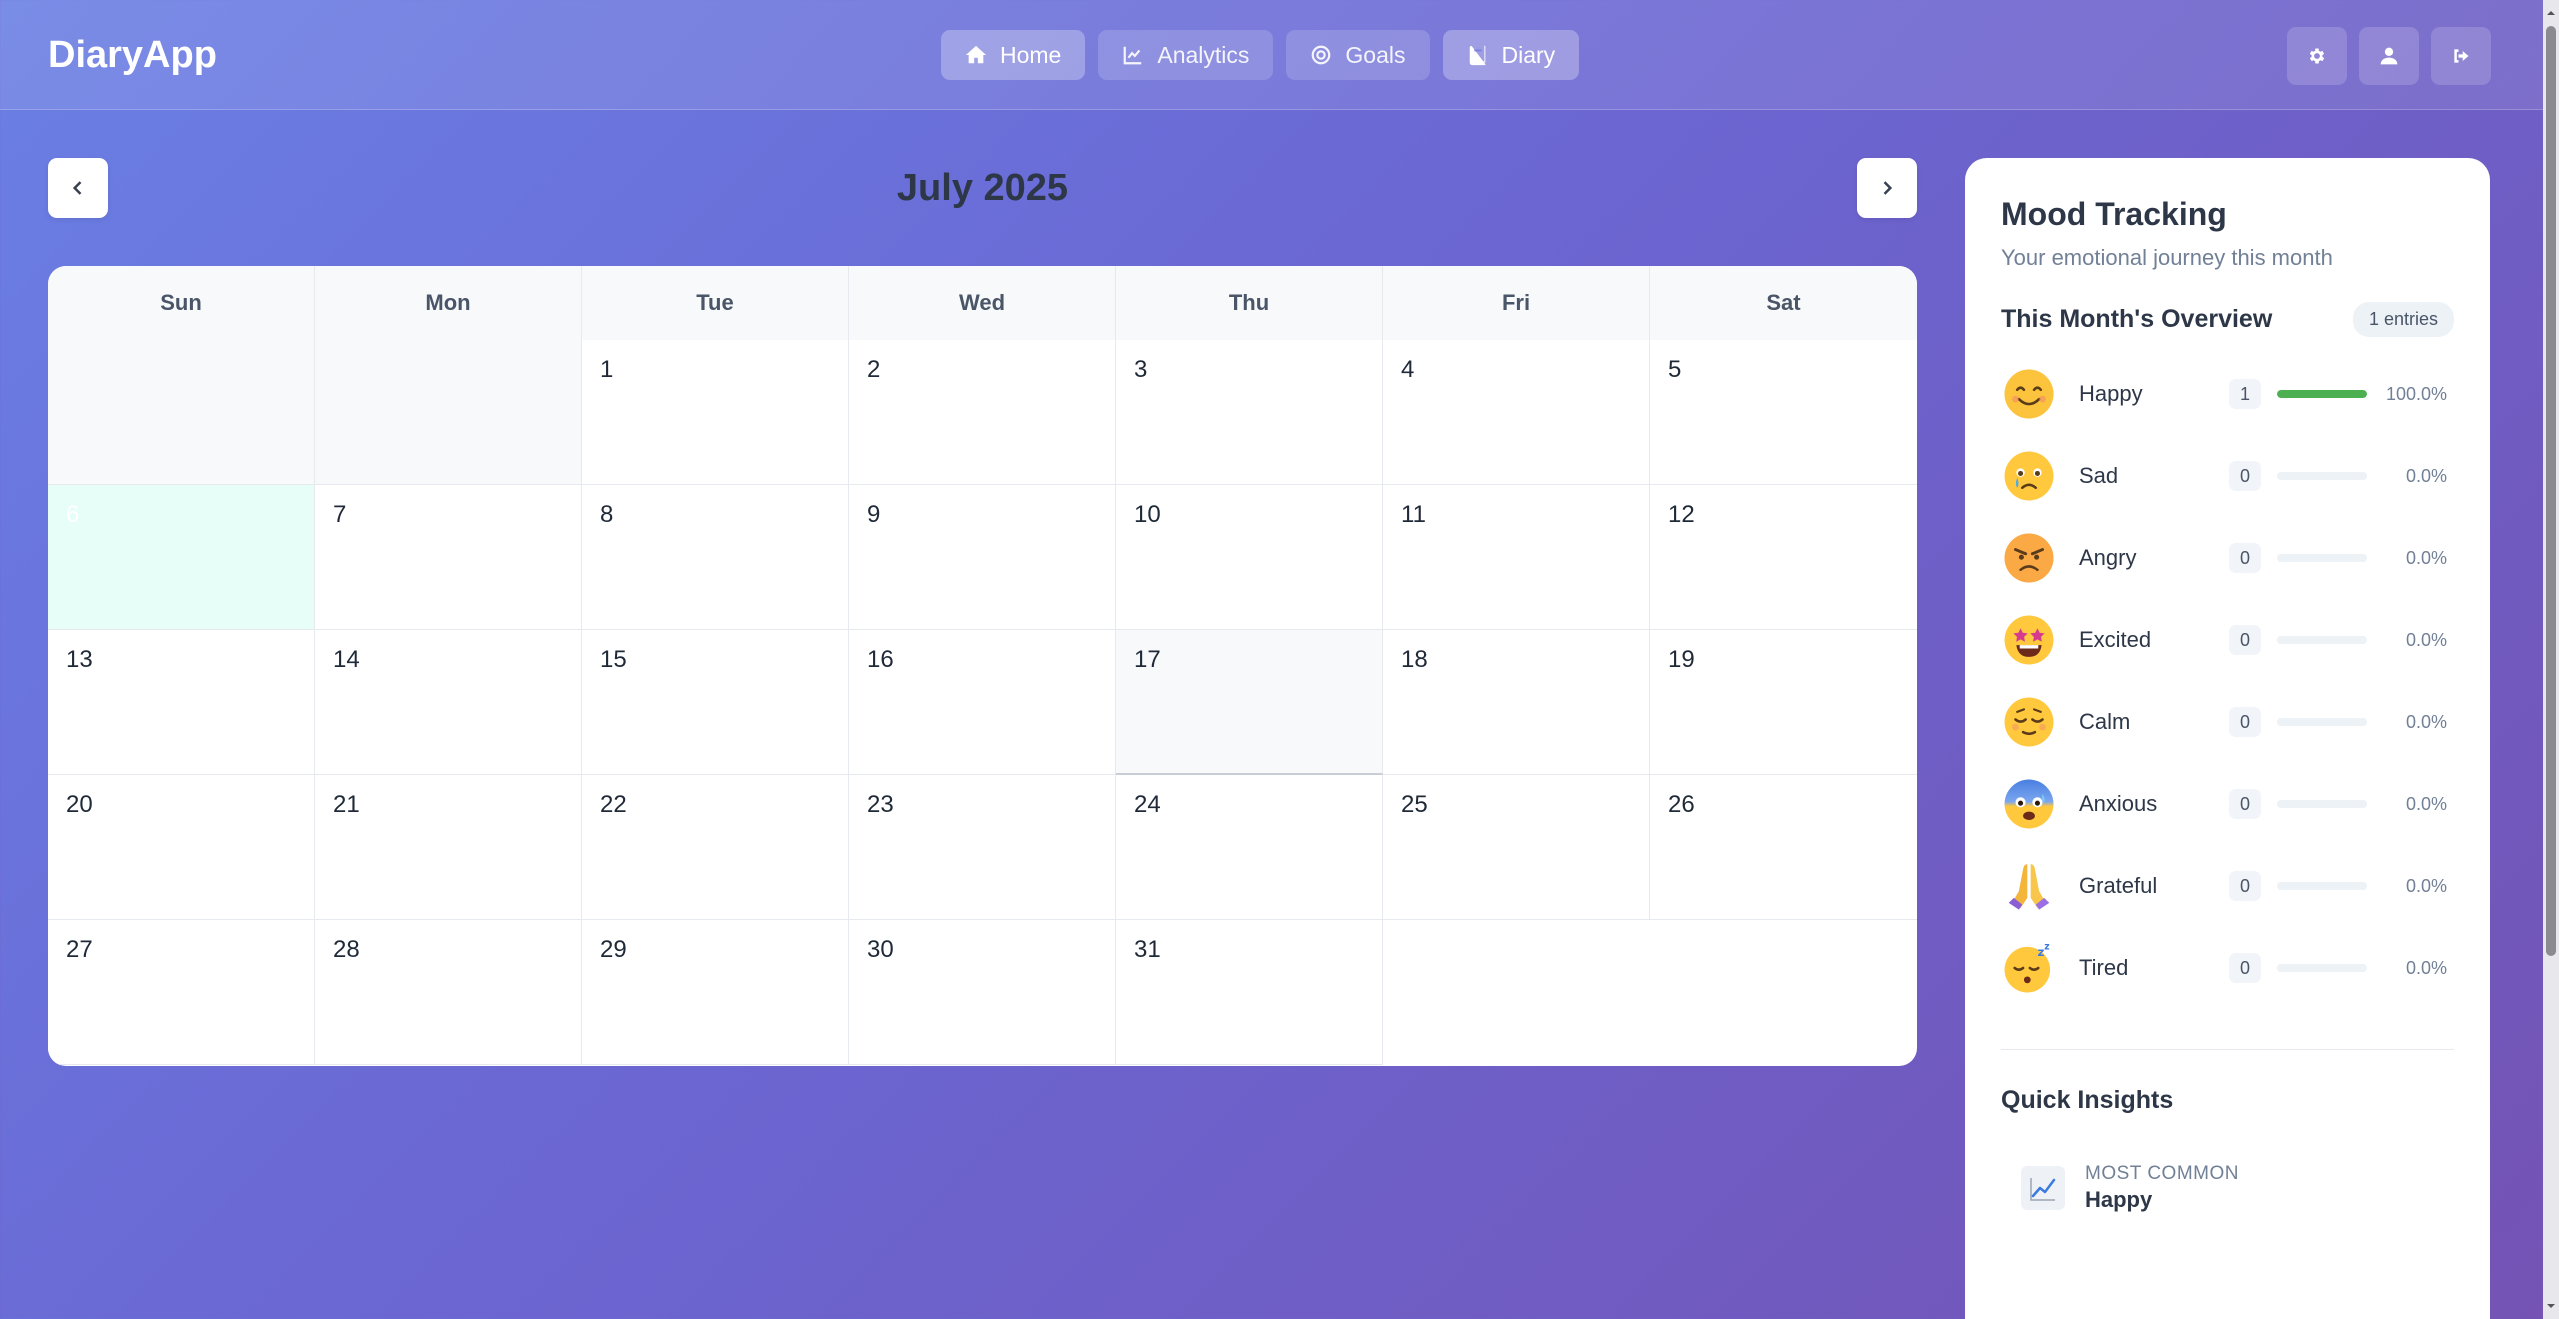 The width and height of the screenshot is (2559, 1319). What do you see at coordinates (1203, 54) in the screenshot?
I see `nav-analytics-label: Analytics` at bounding box center [1203, 54].